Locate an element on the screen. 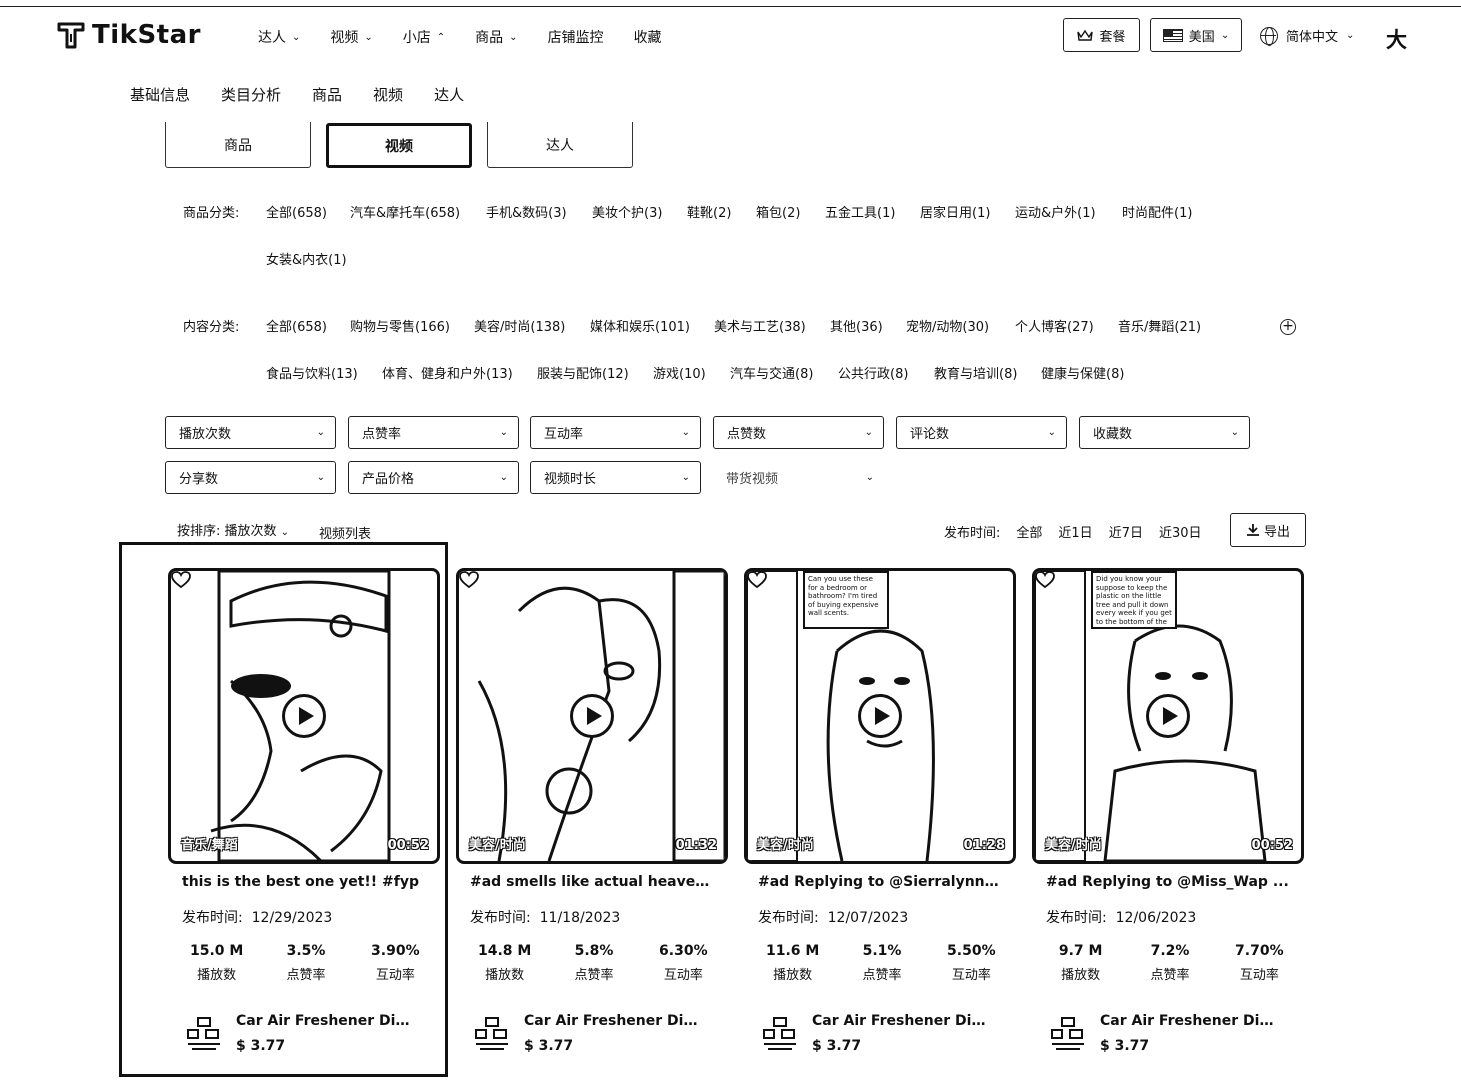 This screenshot has height=1084, width=1461. package-button: 套餐 is located at coordinates (1101, 35).